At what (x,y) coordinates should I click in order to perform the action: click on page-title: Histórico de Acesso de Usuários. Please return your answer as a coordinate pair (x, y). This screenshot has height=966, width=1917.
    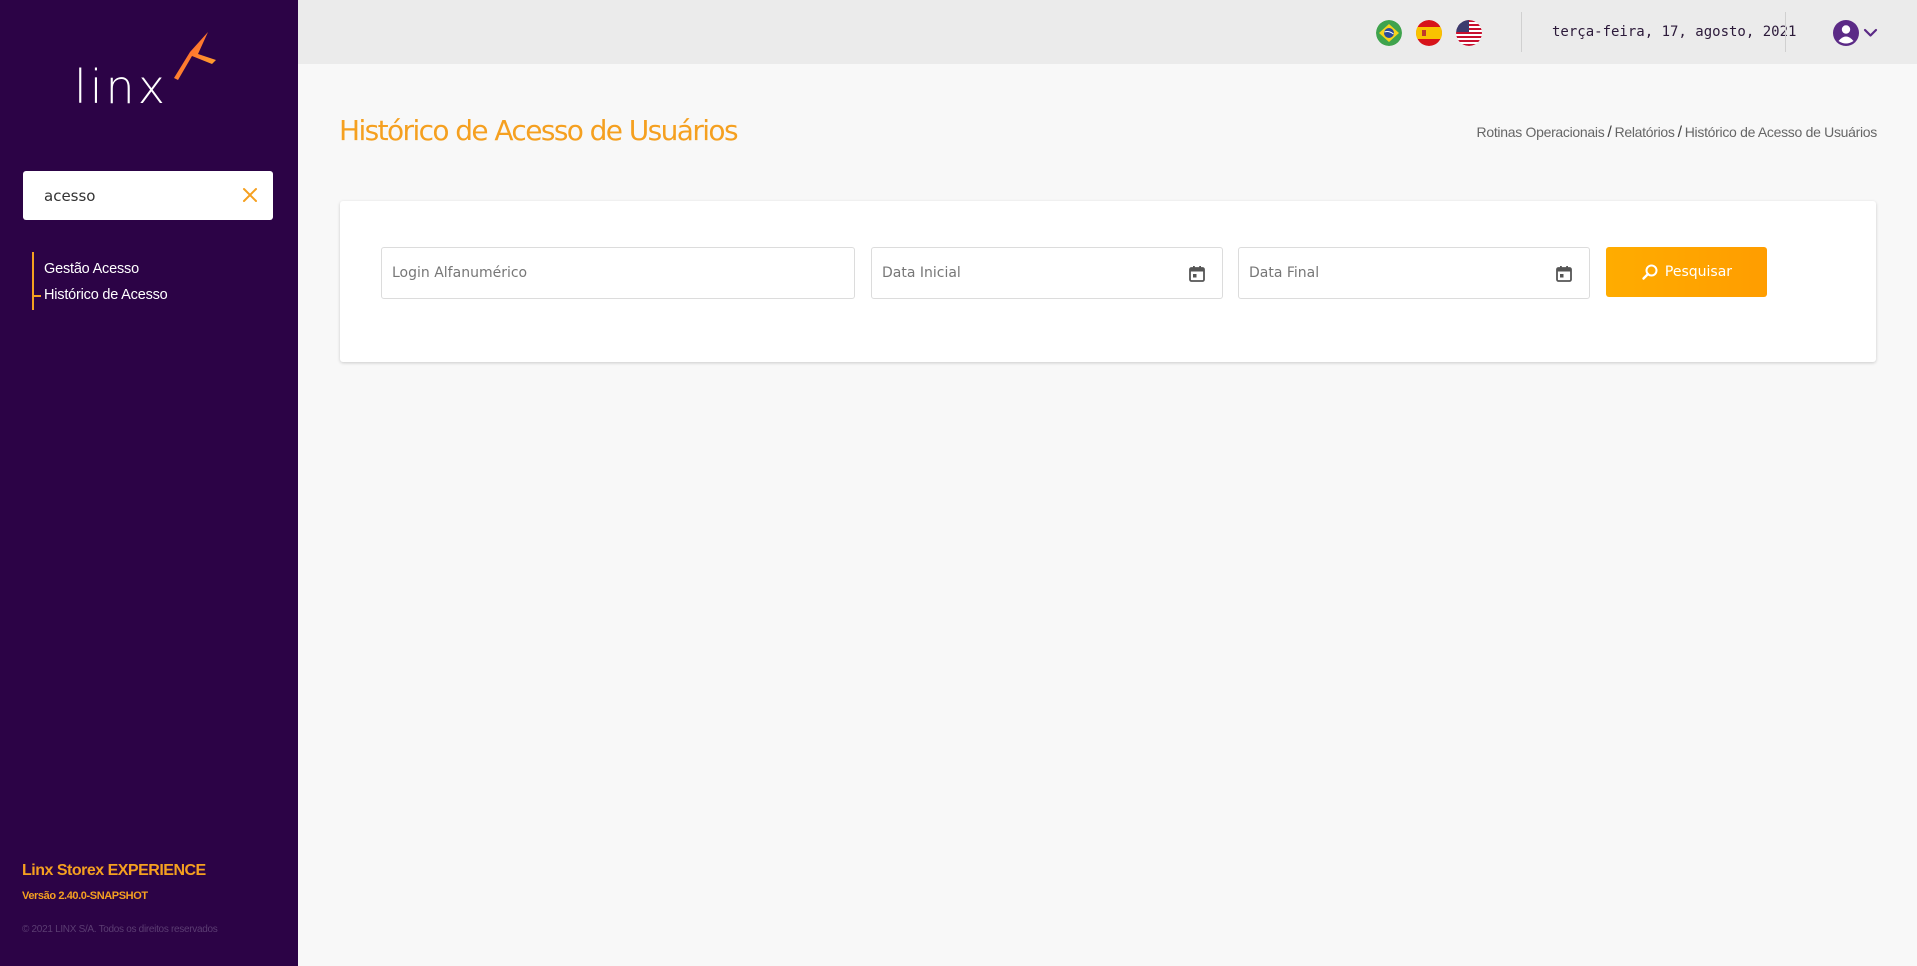
    Looking at the image, I should click on (539, 130).